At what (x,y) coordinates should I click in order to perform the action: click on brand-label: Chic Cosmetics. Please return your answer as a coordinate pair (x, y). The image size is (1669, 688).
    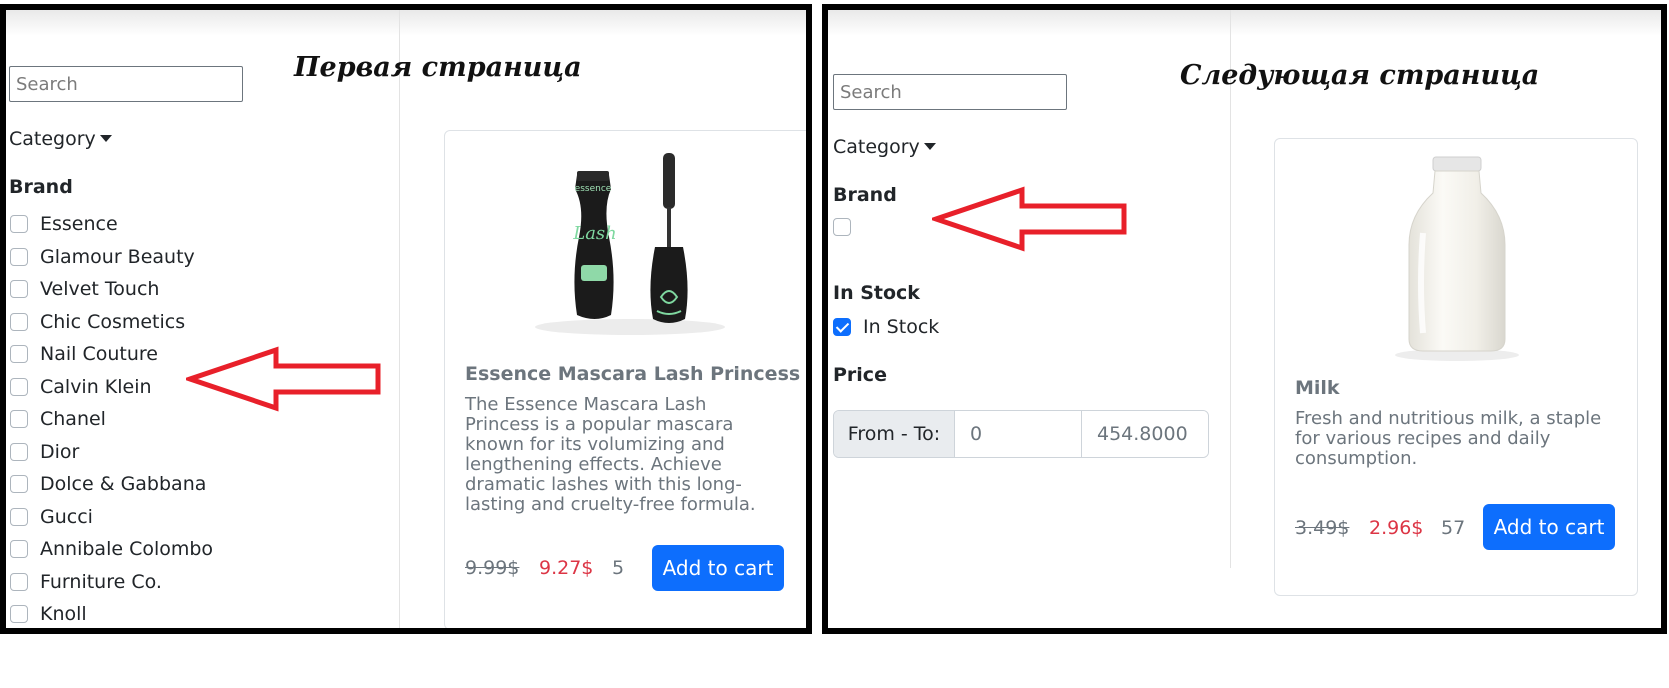
    Looking at the image, I should click on (113, 321).